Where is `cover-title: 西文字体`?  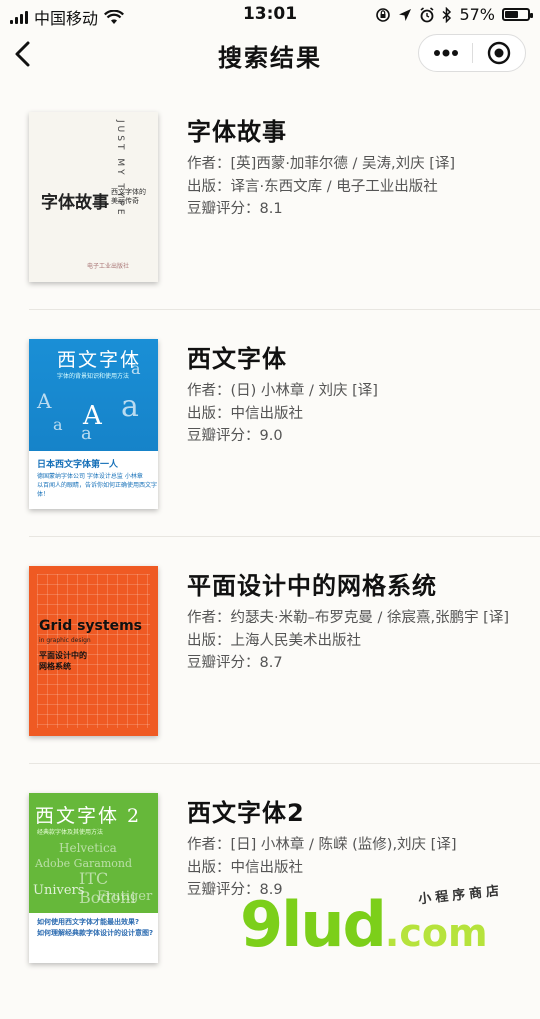 cover-title: 西文字体 is located at coordinates (99, 360).